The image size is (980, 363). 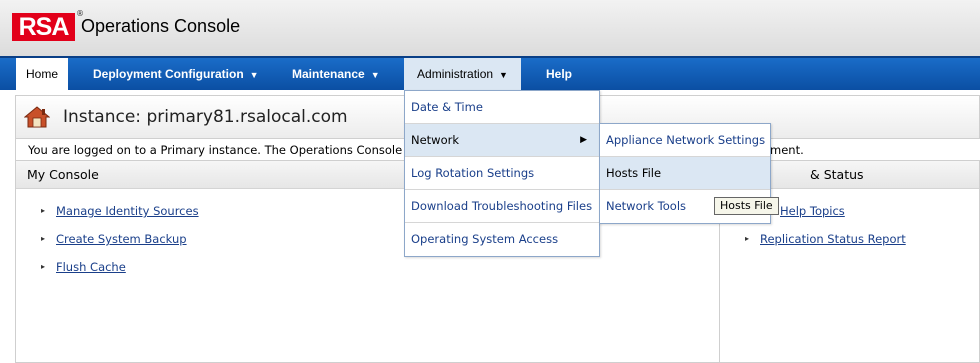 I want to click on menu-item-label: Hosts File, so click(x=634, y=173).